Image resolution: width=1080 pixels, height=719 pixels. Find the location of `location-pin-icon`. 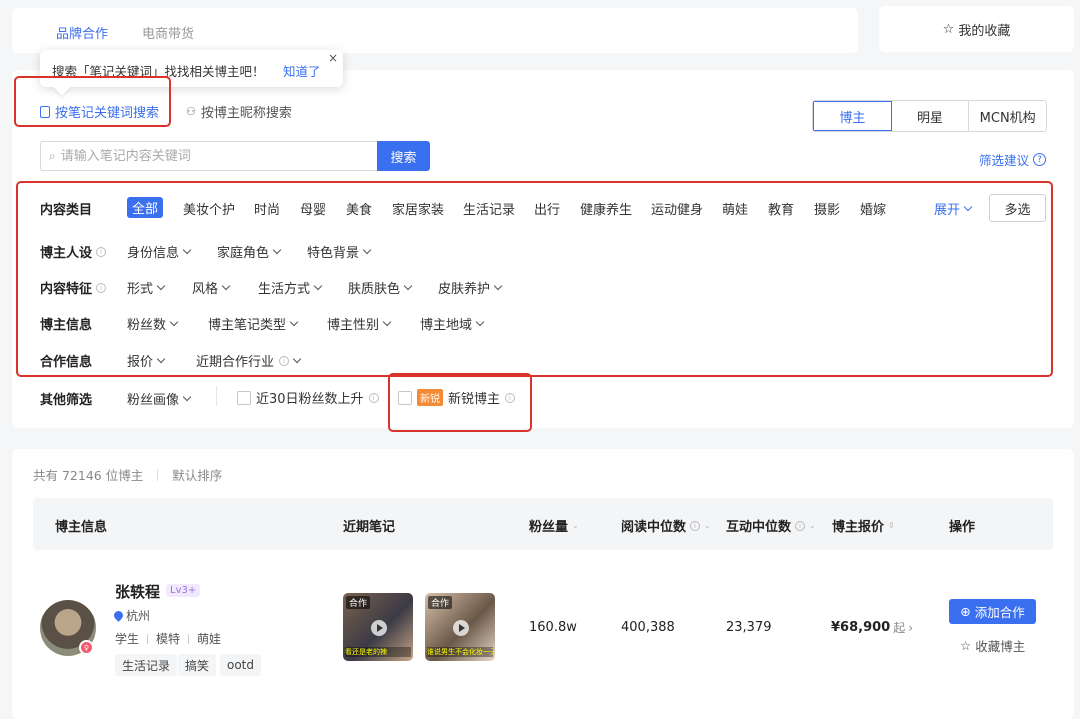

location-pin-icon is located at coordinates (118, 615).